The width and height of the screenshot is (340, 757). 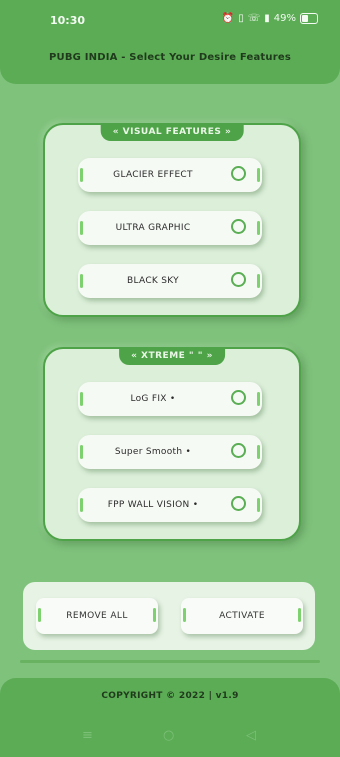 What do you see at coordinates (153, 399) in the screenshot?
I see `option-label: LoG FIX •` at bounding box center [153, 399].